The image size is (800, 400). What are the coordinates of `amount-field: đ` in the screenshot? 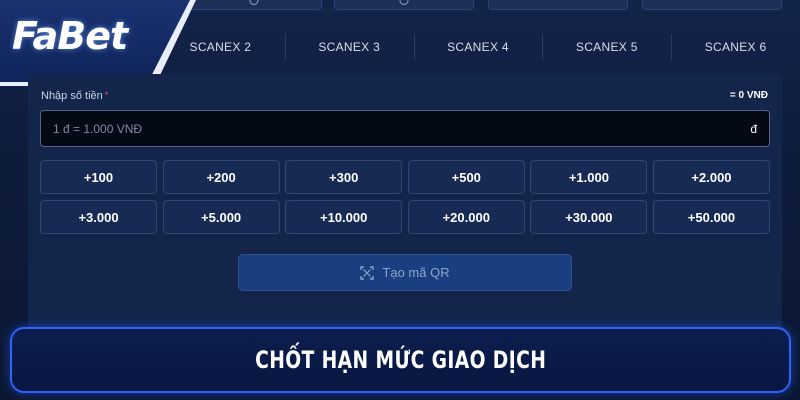 It's located at (405, 128).